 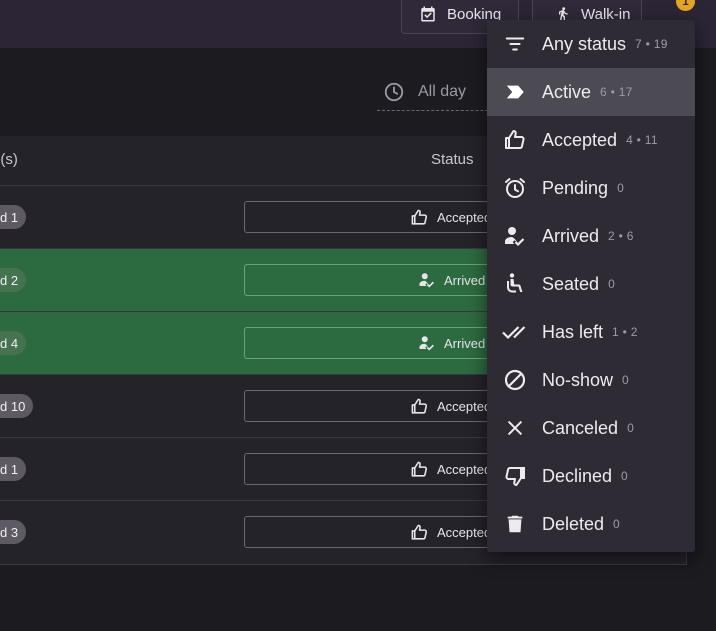 I want to click on menu-item-no-show: No-show 0, so click(x=591, y=380).